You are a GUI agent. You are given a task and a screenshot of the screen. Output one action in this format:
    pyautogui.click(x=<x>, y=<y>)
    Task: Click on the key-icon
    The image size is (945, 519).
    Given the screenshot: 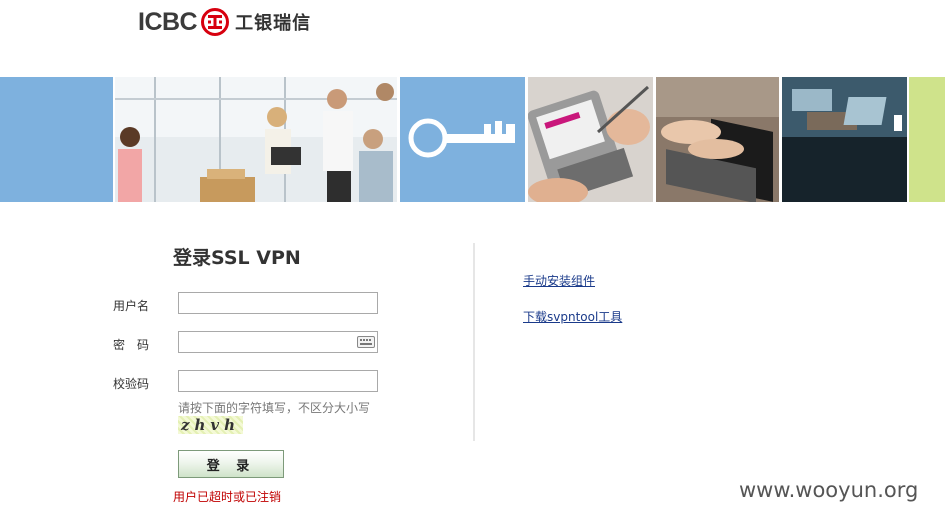 What is the action you would take?
    pyautogui.click(x=461, y=138)
    